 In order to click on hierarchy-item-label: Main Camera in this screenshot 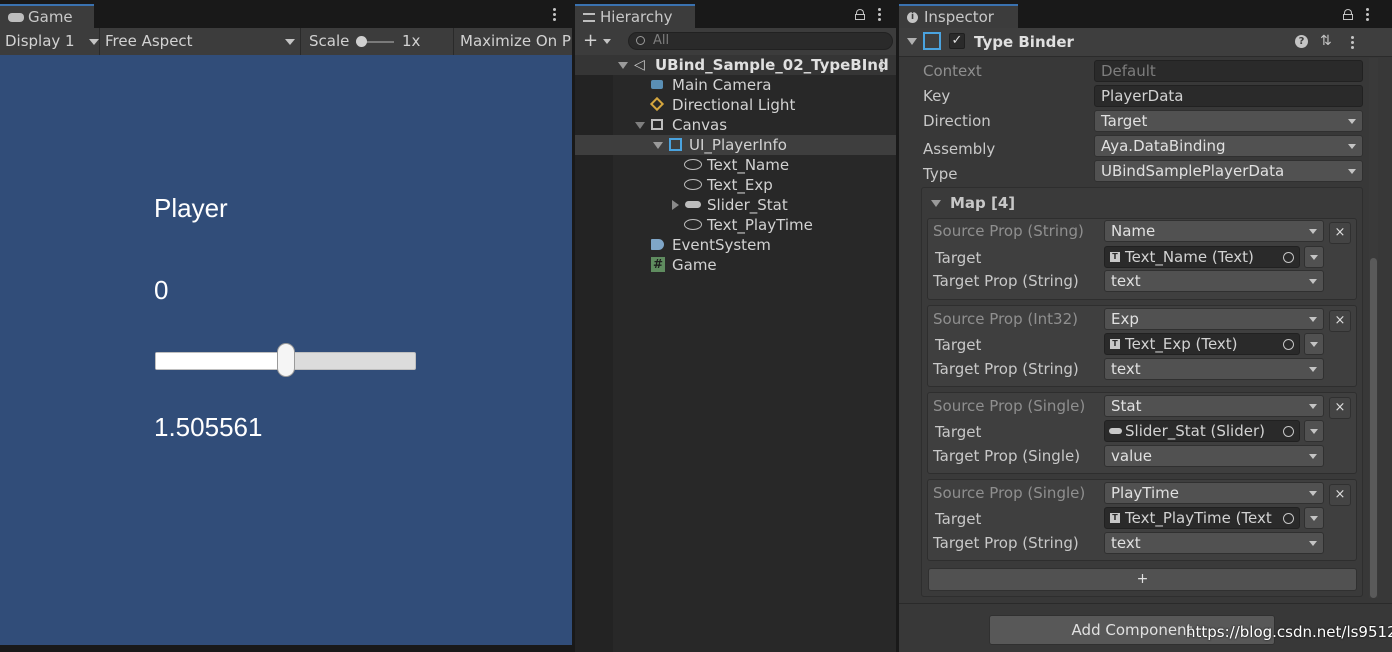, I will do `click(722, 85)`.